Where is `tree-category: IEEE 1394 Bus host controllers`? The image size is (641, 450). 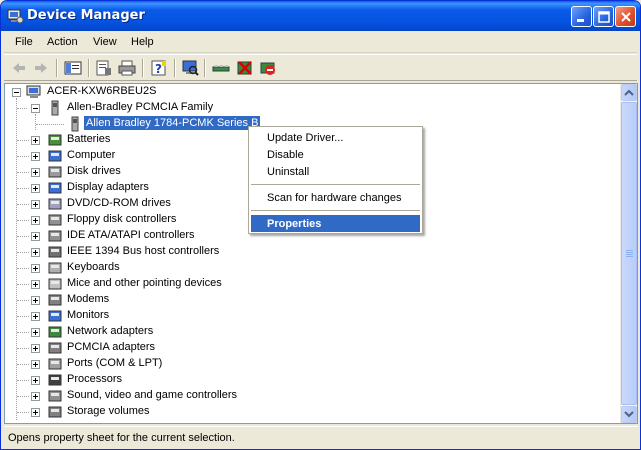
tree-category: IEEE 1394 Bus host controllers is located at coordinates (155, 252).